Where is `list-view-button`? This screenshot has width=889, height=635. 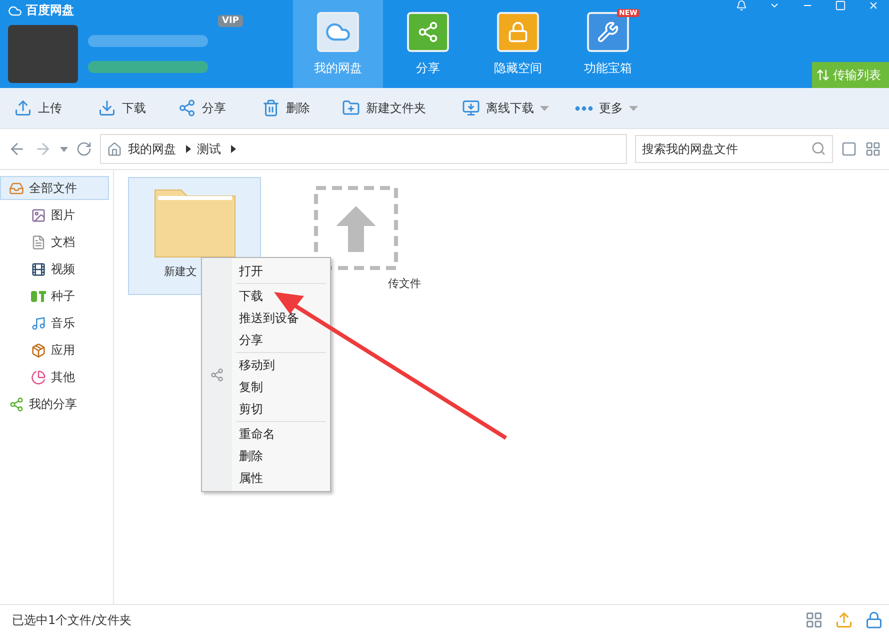 list-view-button is located at coordinates (849, 149).